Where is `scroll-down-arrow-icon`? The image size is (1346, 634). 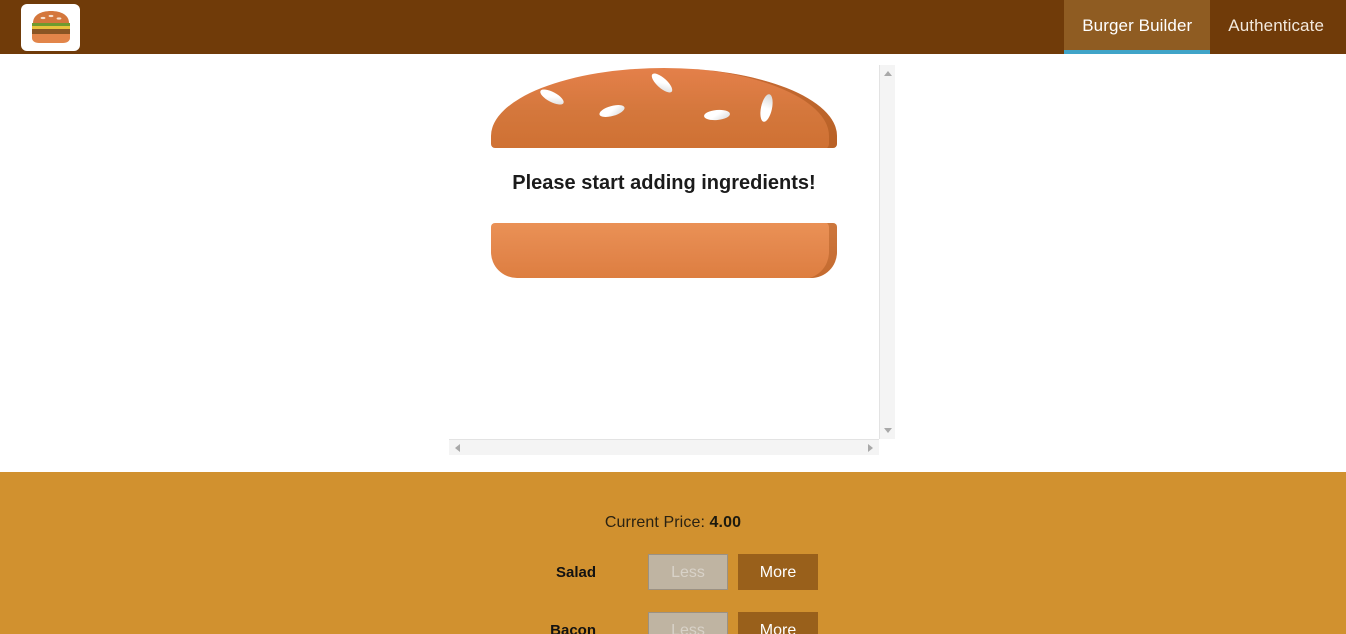
scroll-down-arrow-icon is located at coordinates (888, 430).